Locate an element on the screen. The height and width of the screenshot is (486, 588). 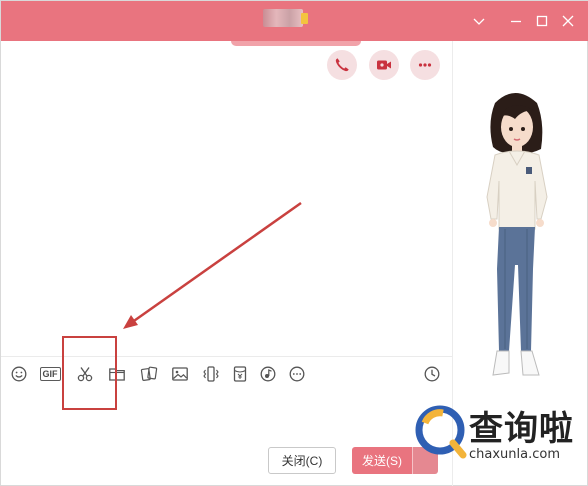
shake-icon is located at coordinates (211, 374).